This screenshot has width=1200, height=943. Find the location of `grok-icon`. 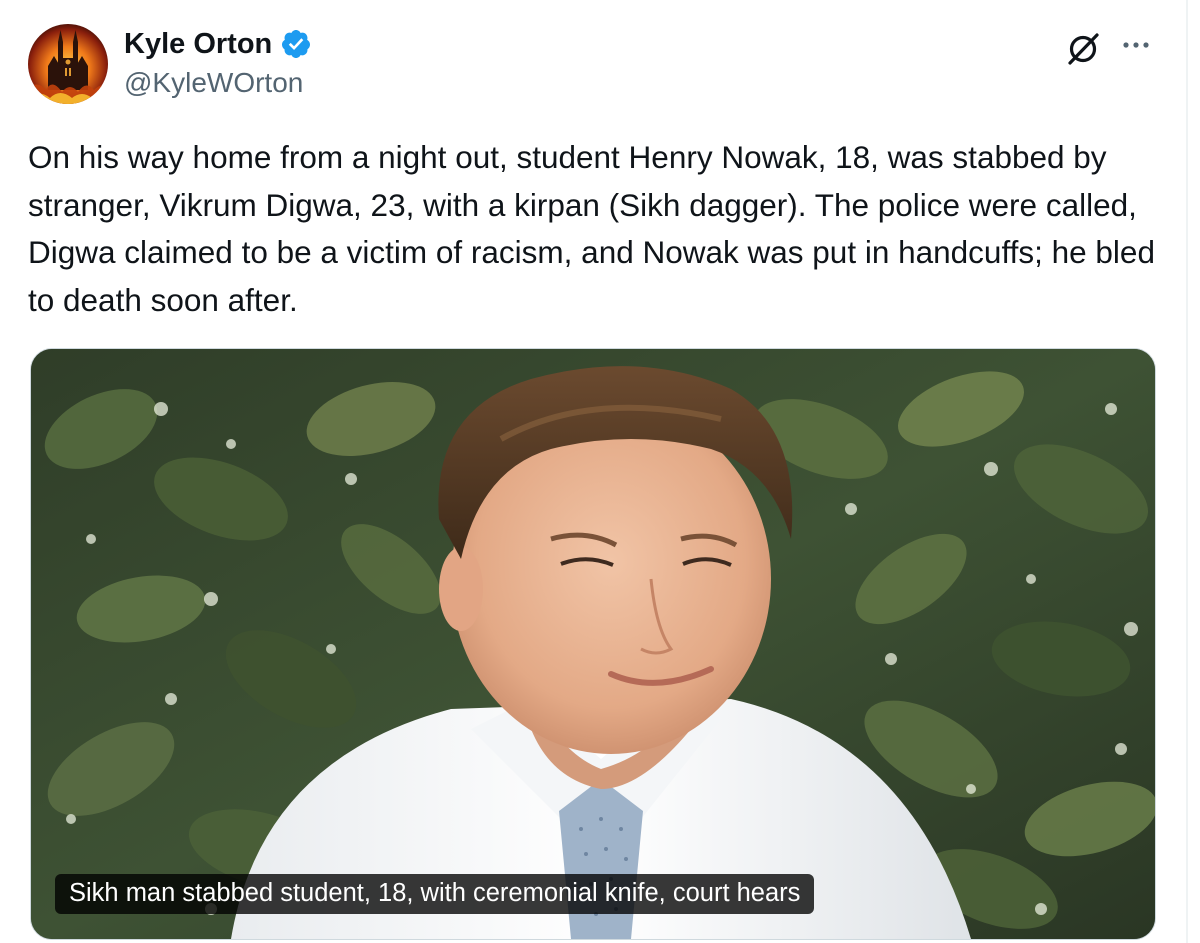

grok-icon is located at coordinates (1083, 49).